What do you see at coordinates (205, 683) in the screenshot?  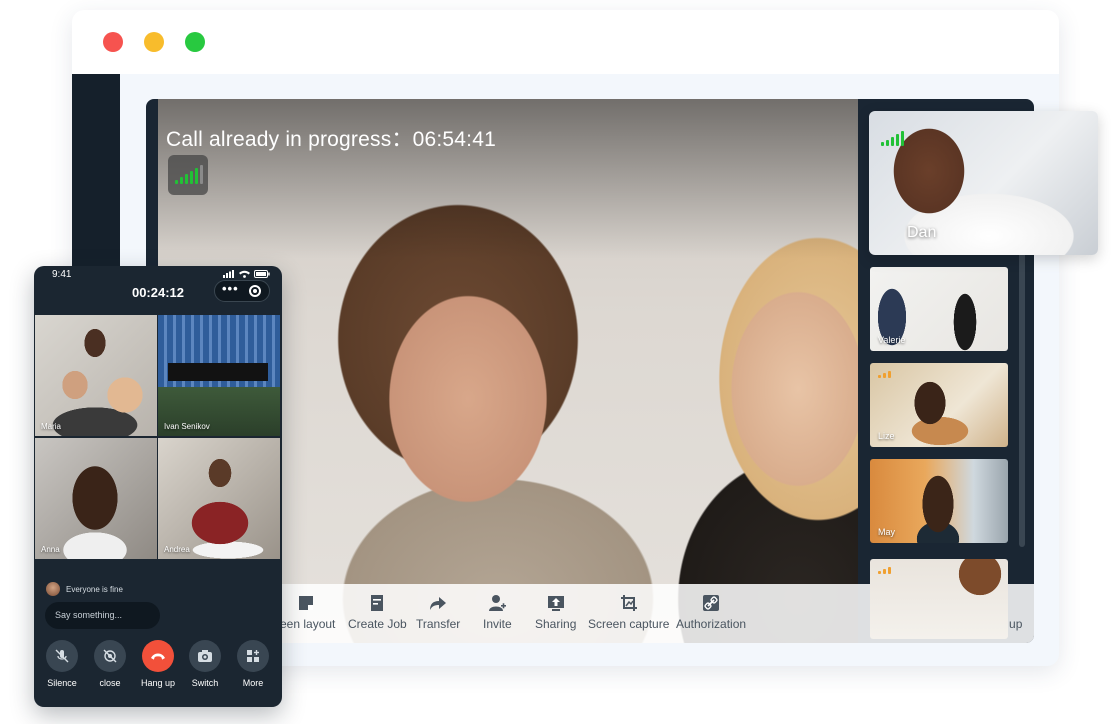 I see `switch-label: Switch` at bounding box center [205, 683].